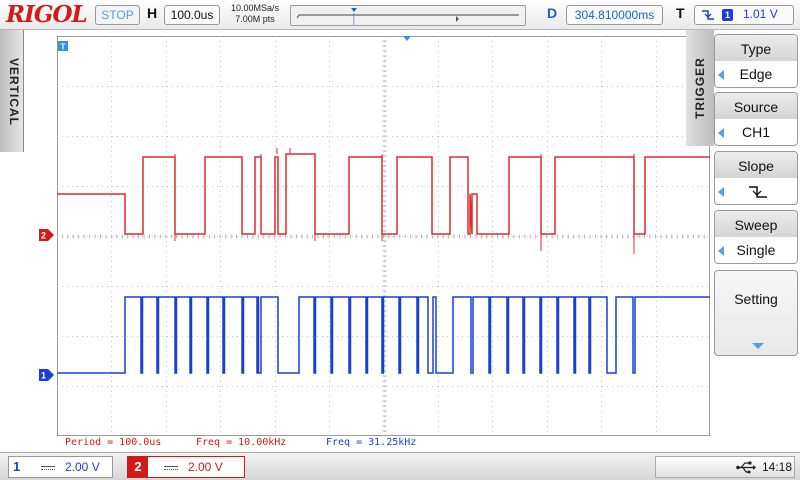 The width and height of the screenshot is (800, 480). Describe the element at coordinates (192, 15) in the screenshot. I see `timebase-value: 100.0us` at that location.